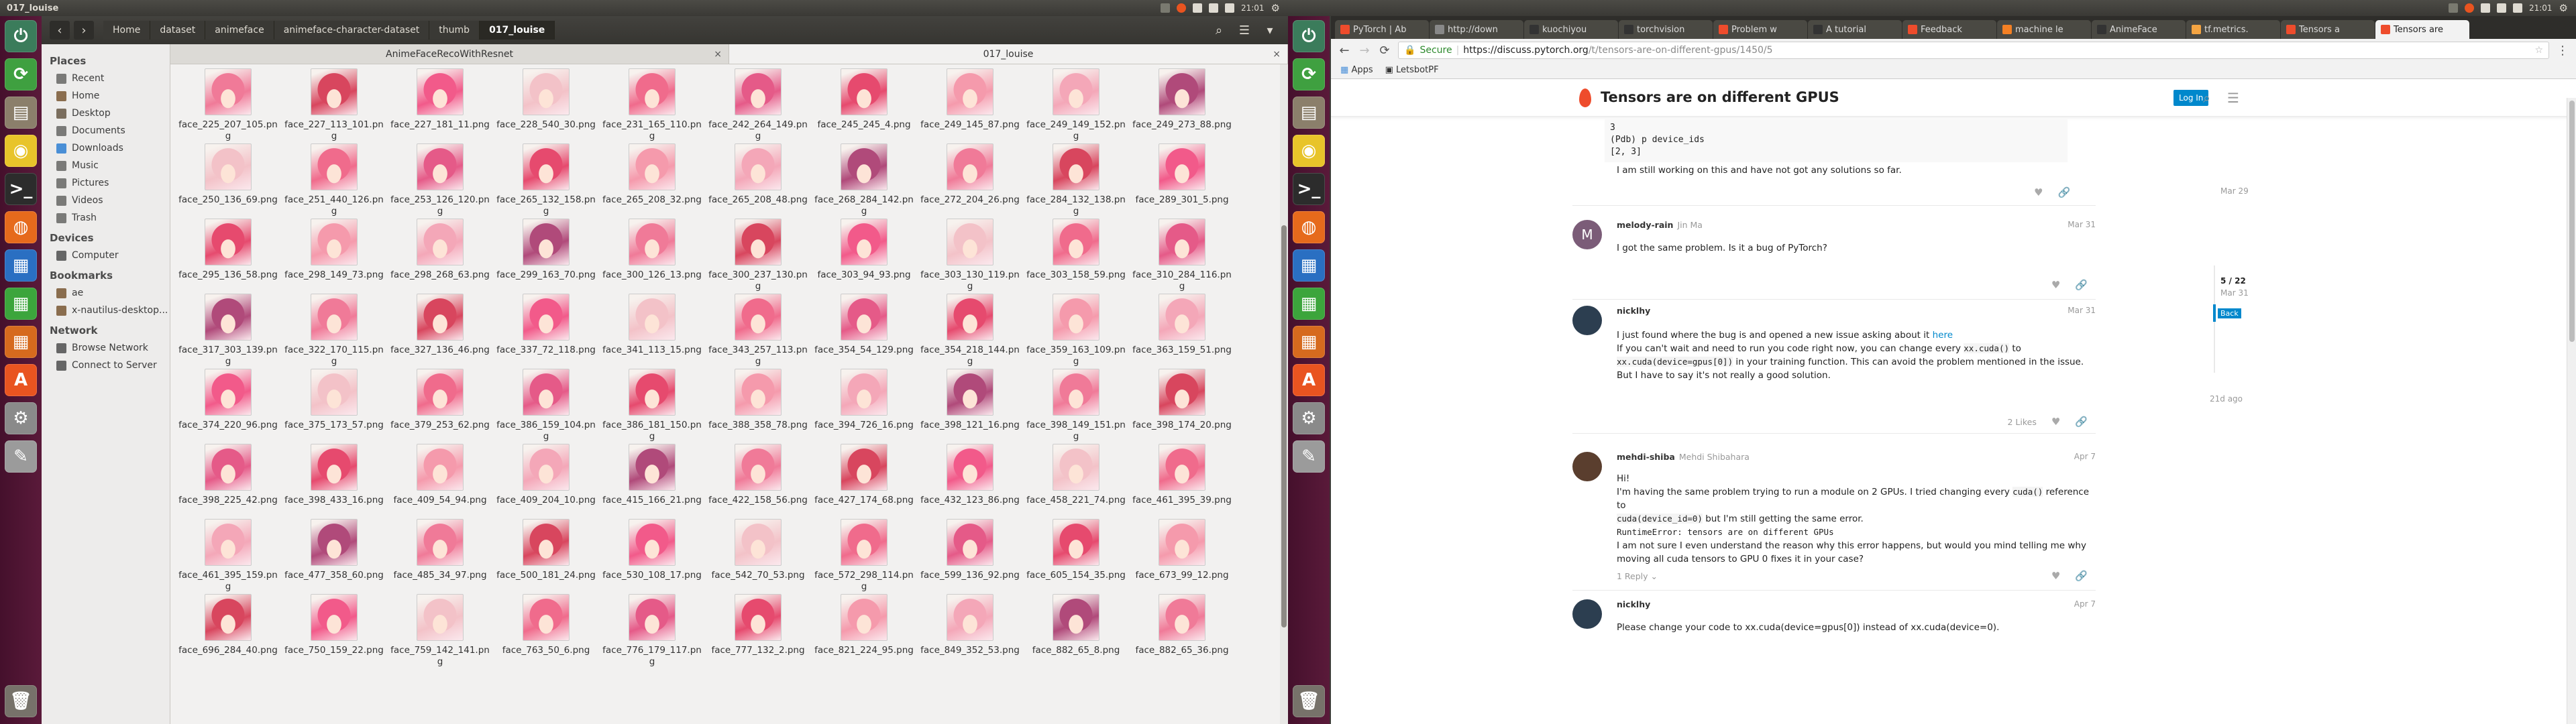  What do you see at coordinates (864, 99) in the screenshot?
I see `file-item: face_245_245_4.png` at bounding box center [864, 99].